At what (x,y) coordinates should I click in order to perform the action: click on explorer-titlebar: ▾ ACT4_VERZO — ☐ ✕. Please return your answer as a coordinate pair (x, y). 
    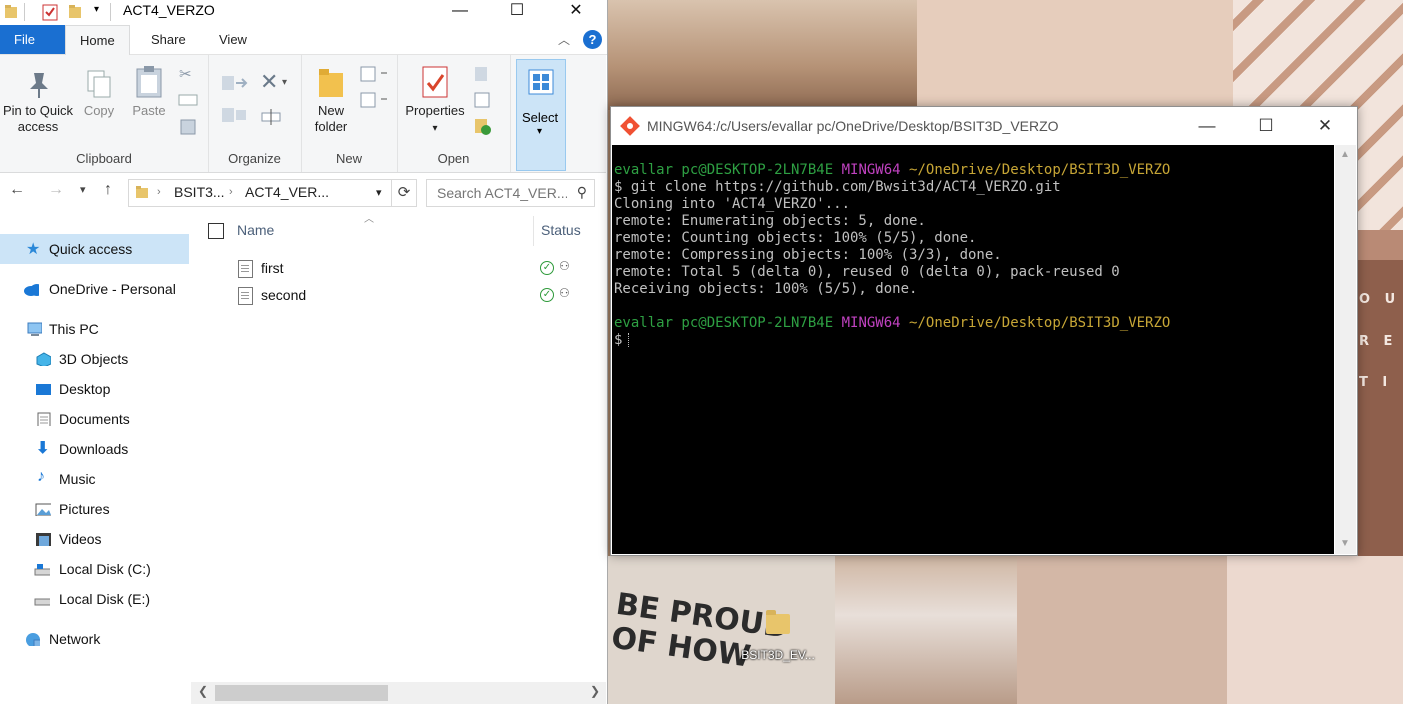
    Looking at the image, I should click on (303, 12).